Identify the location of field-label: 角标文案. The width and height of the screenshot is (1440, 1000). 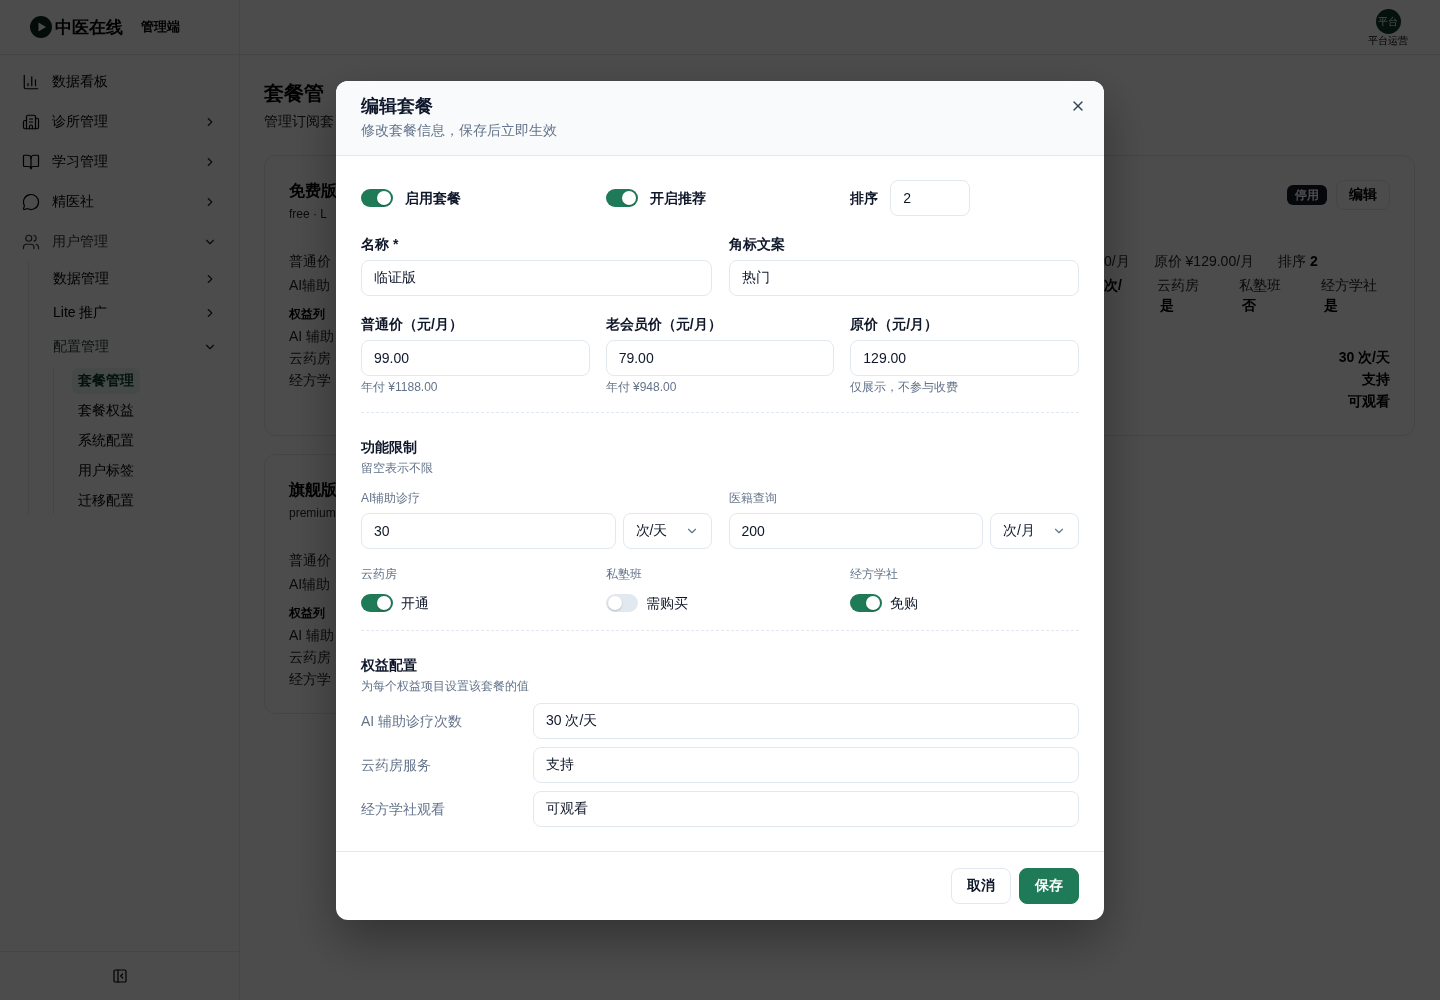
(756, 244).